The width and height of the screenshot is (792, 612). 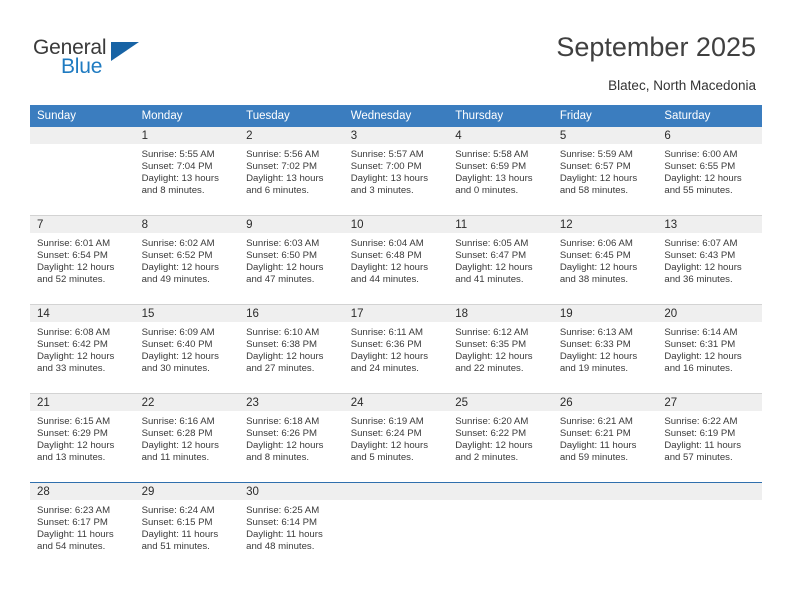 I want to click on sunrise-time: Sunrise: 6:07 AM, so click(x=701, y=243).